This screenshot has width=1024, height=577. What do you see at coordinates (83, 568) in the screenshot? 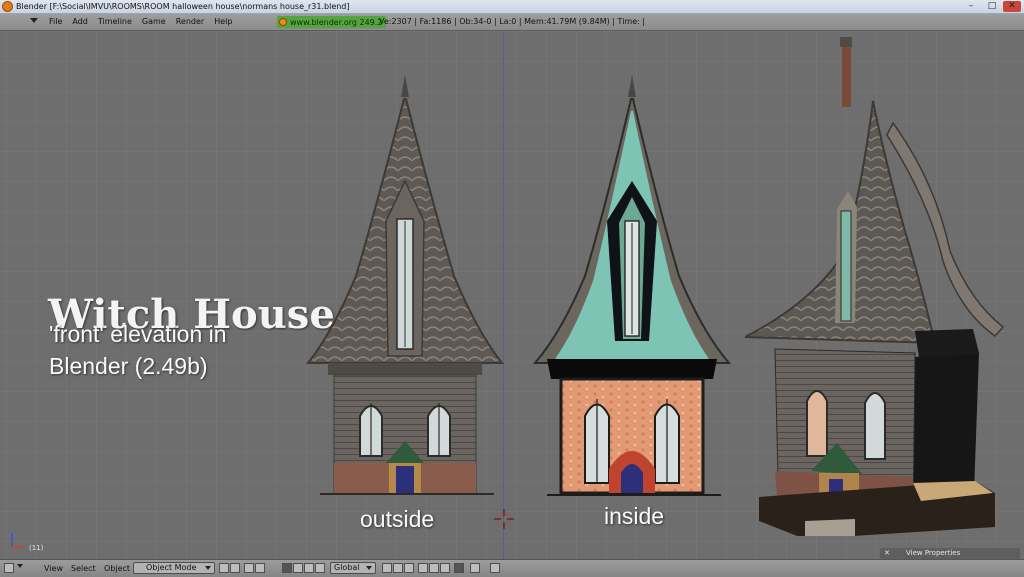
I see `menu-select: Select` at bounding box center [83, 568].